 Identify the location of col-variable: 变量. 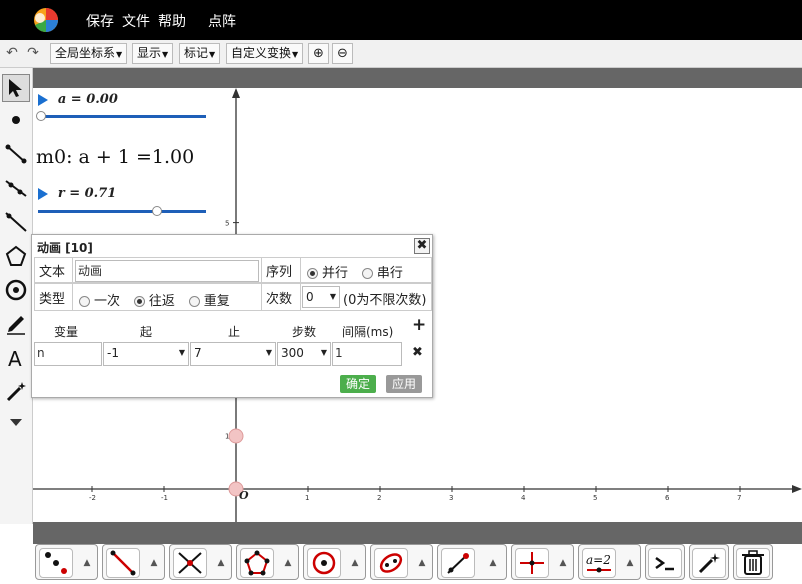
(66, 332).